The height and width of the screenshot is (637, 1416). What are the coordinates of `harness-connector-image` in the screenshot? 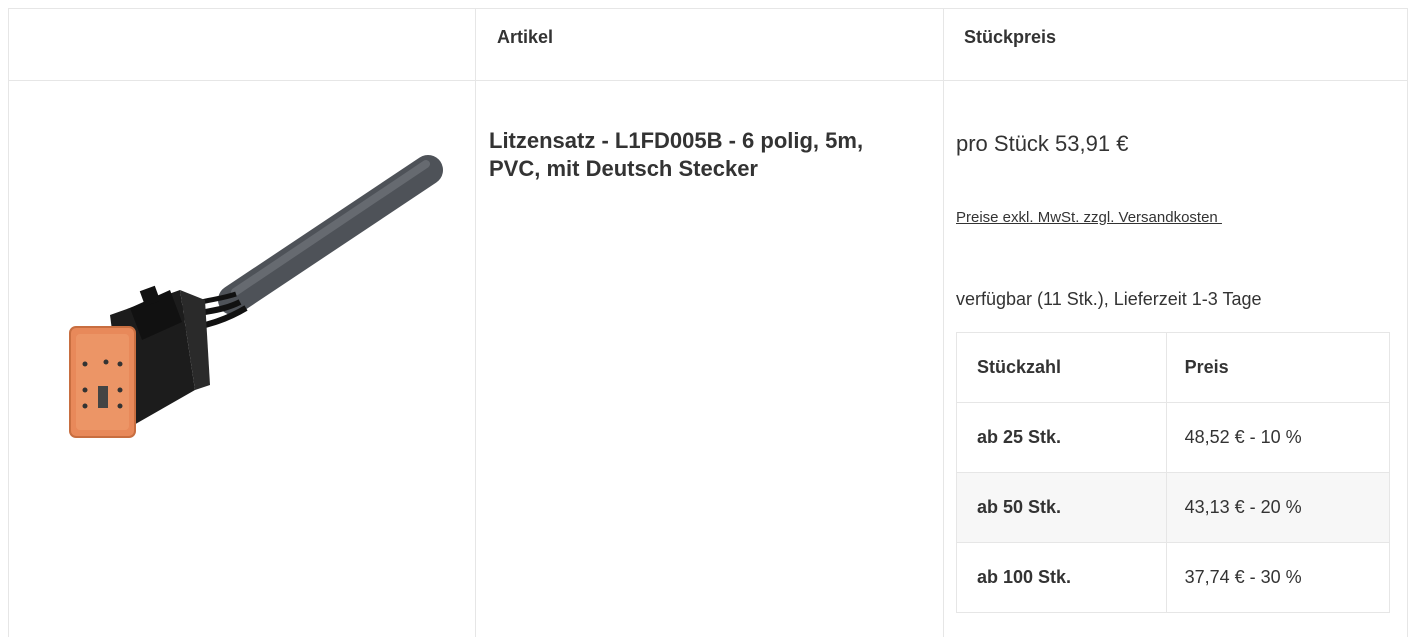 It's located at (256, 296).